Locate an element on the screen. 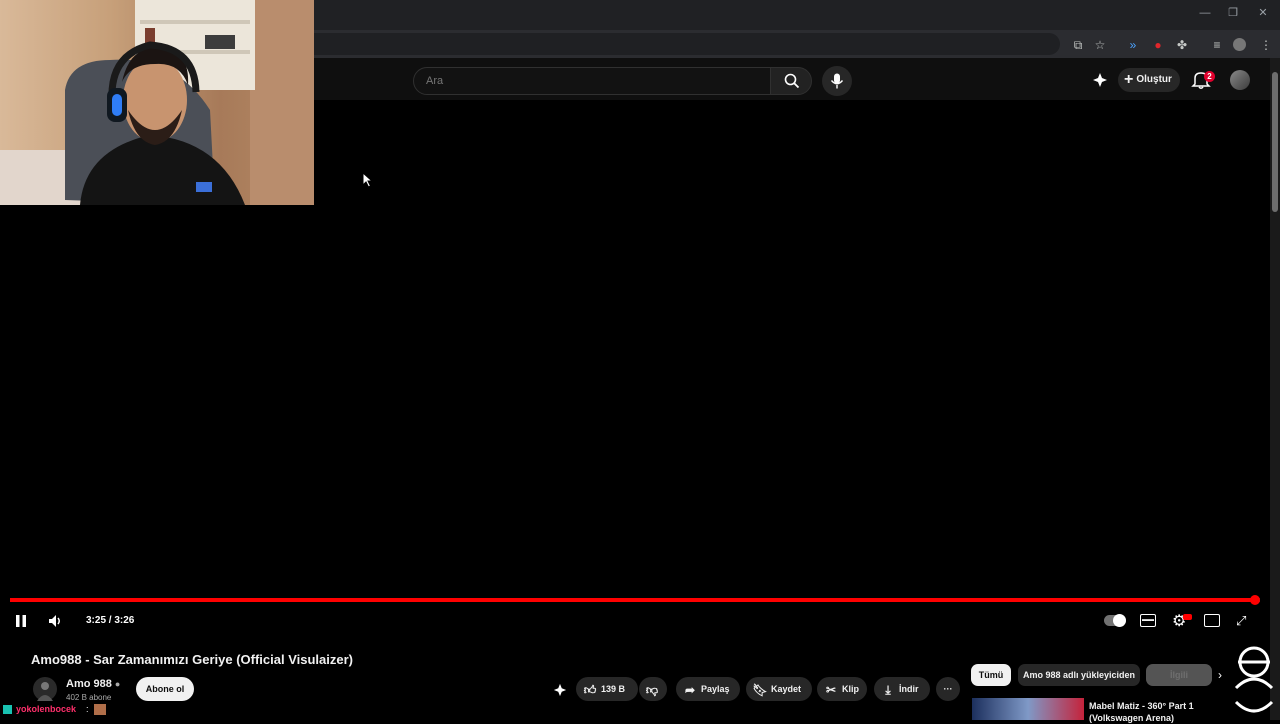 The height and width of the screenshot is (724, 1280). chat-emote-icon is located at coordinates (100, 709).